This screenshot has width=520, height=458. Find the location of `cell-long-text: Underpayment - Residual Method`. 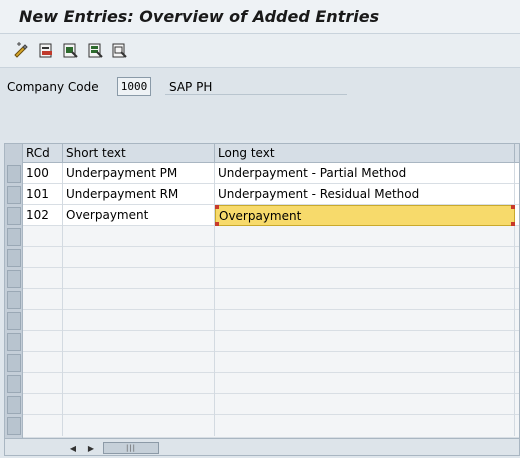

cell-long-text: Underpayment - Residual Method is located at coordinates (365, 194).